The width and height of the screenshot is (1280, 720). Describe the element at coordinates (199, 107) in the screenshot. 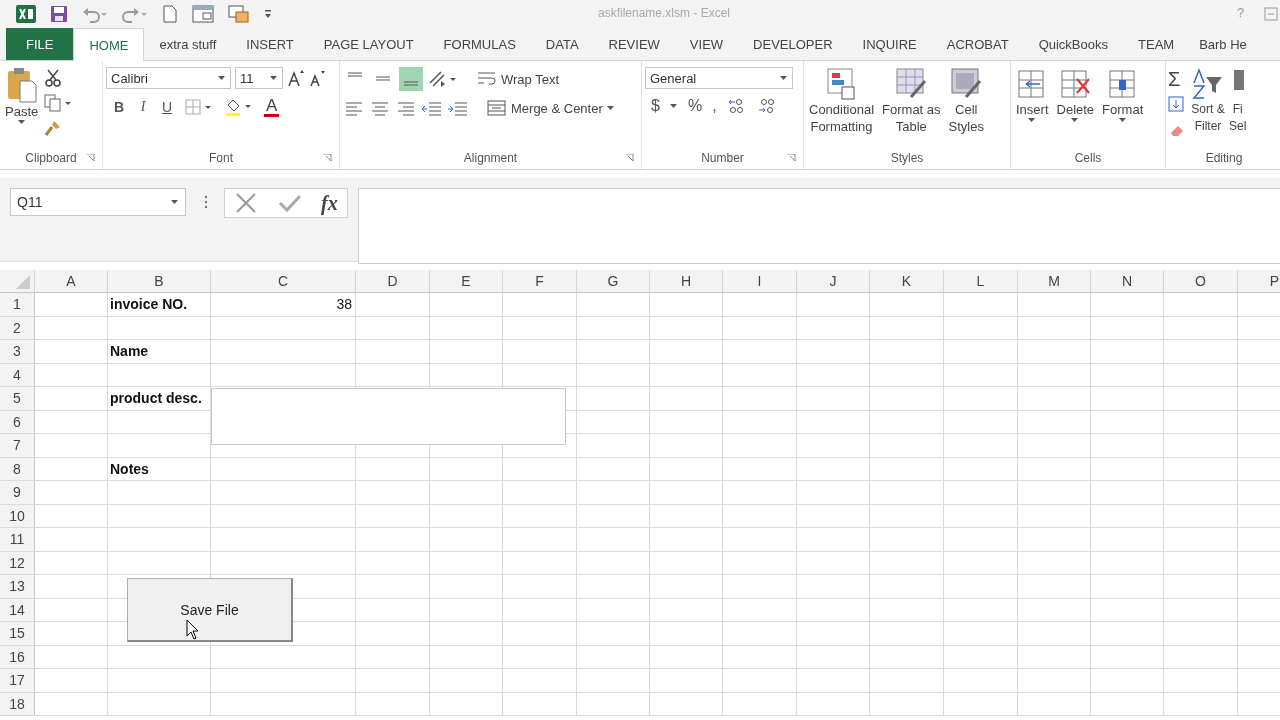

I see `borders-icon` at that location.